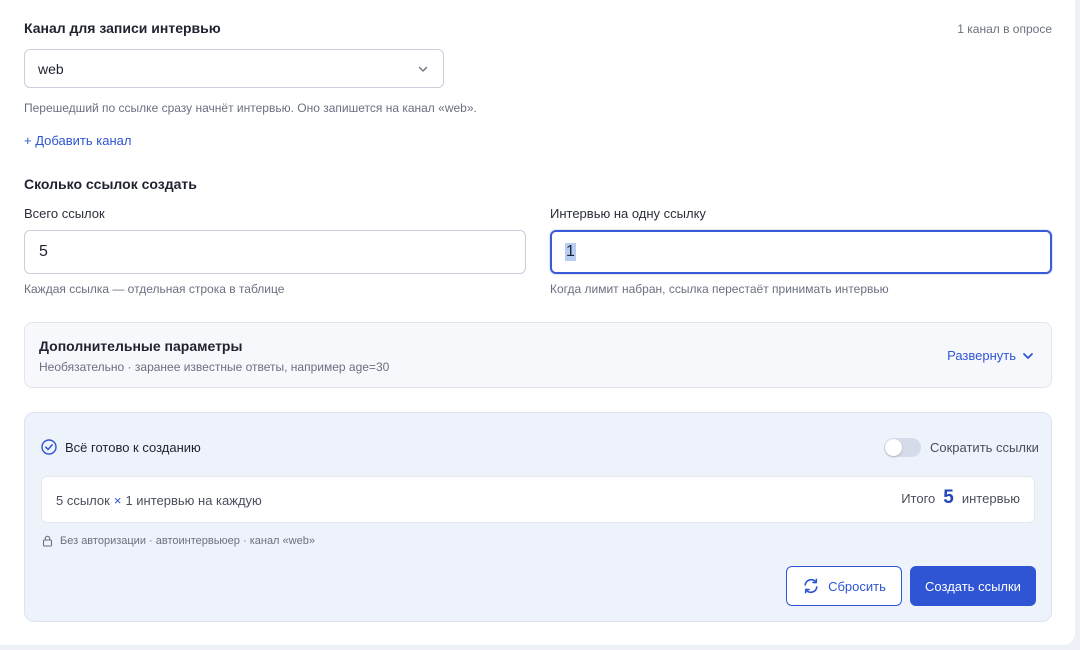 This screenshot has height=650, width=1080. I want to click on channel-count: 1 канал в опросе, so click(1004, 29).